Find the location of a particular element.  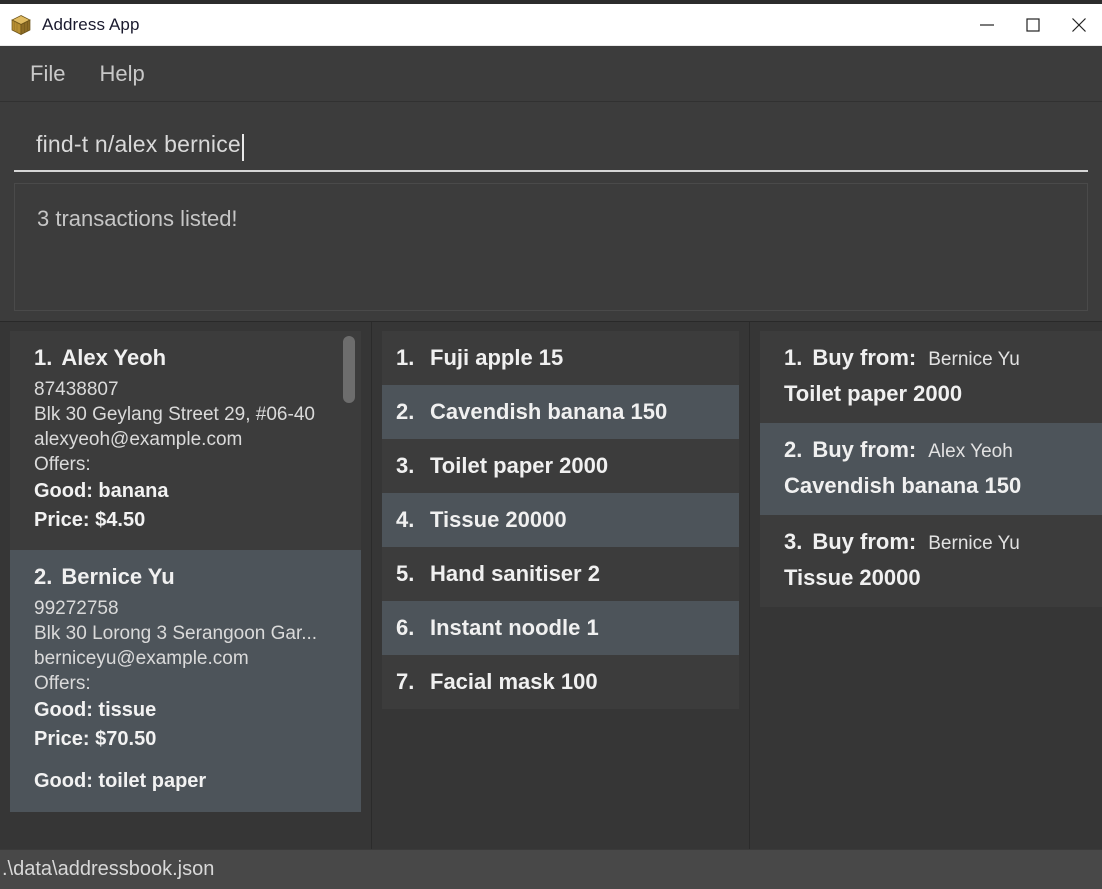

person-phone: 99272758 is located at coordinates (76, 609).